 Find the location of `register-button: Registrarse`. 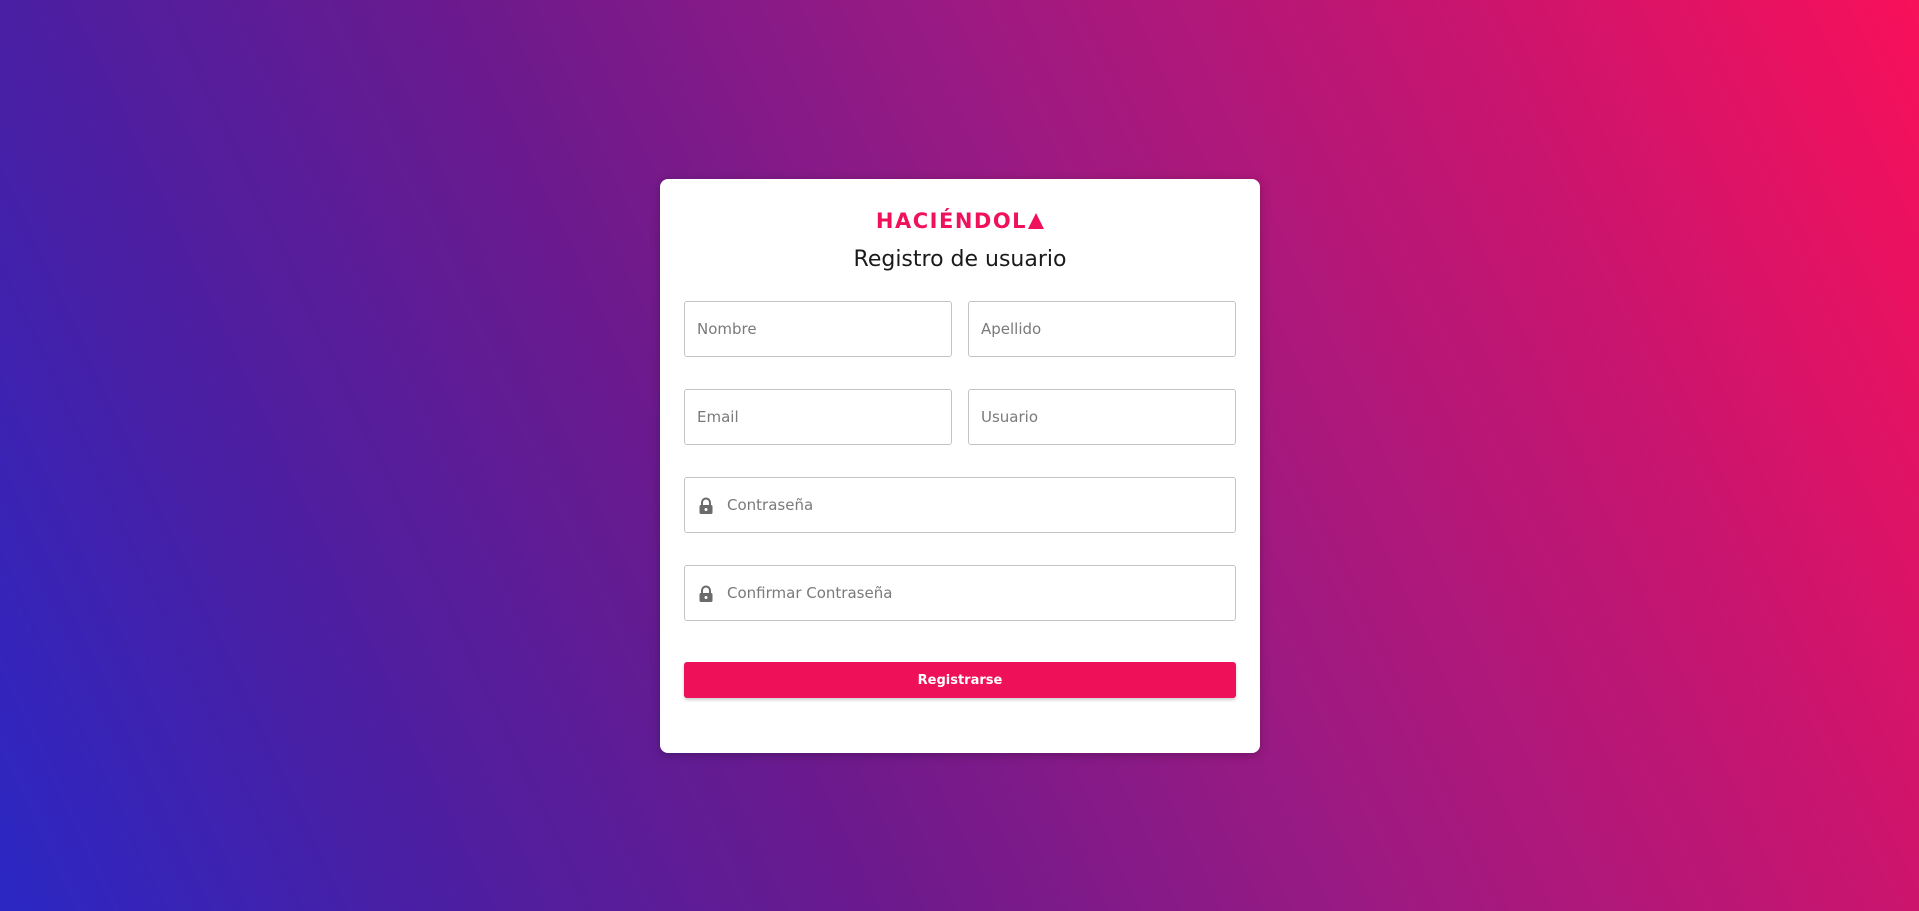

register-button: Registrarse is located at coordinates (960, 680).